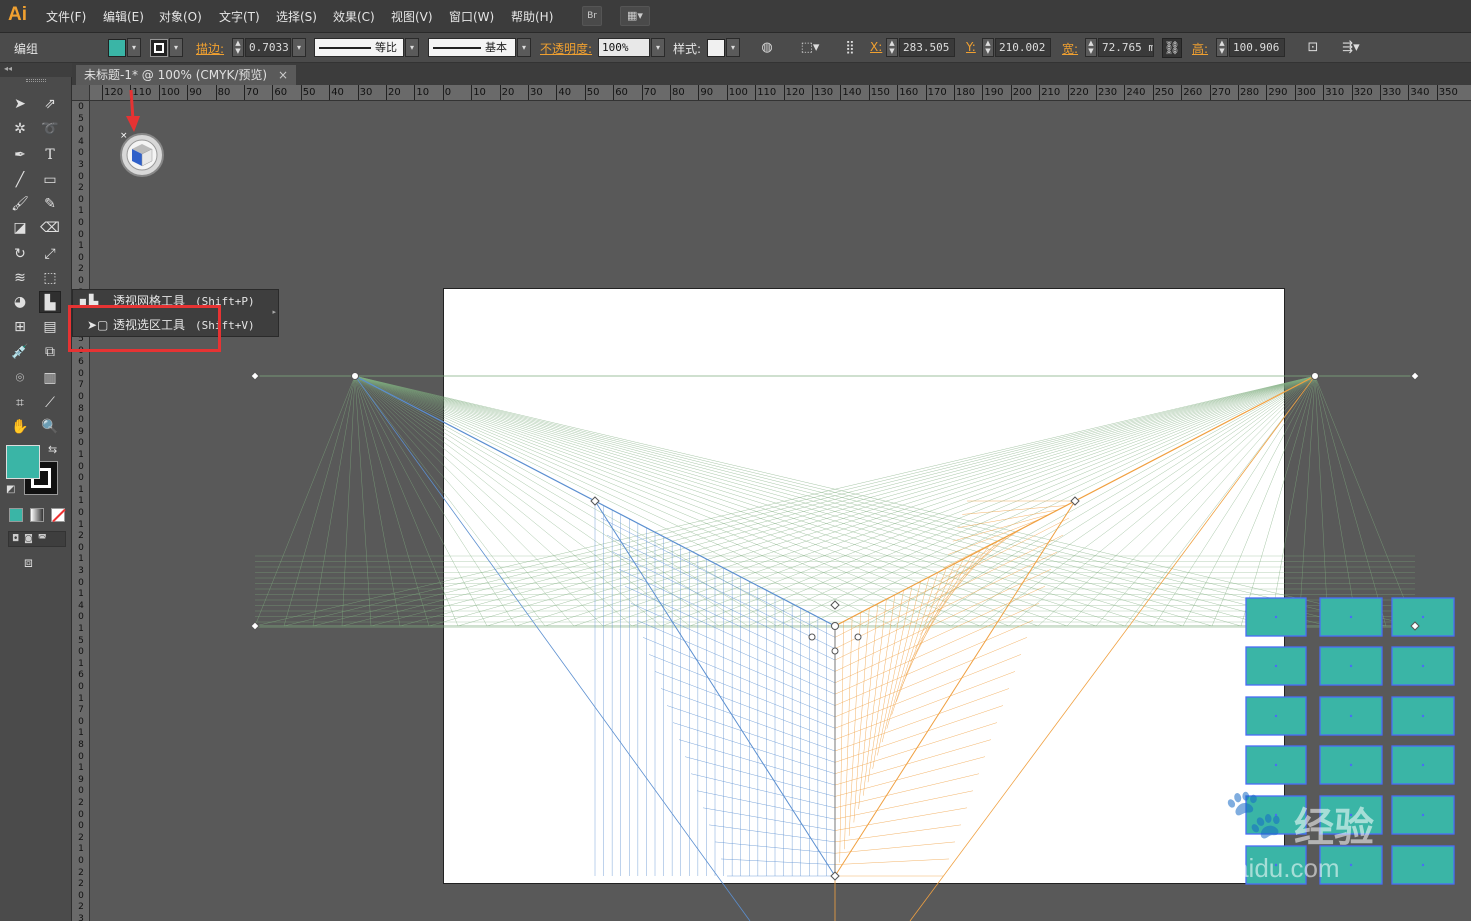 This screenshot has height=921, width=1471. What do you see at coordinates (1070, 48) in the screenshot?
I see `width-label: 宽:` at bounding box center [1070, 48].